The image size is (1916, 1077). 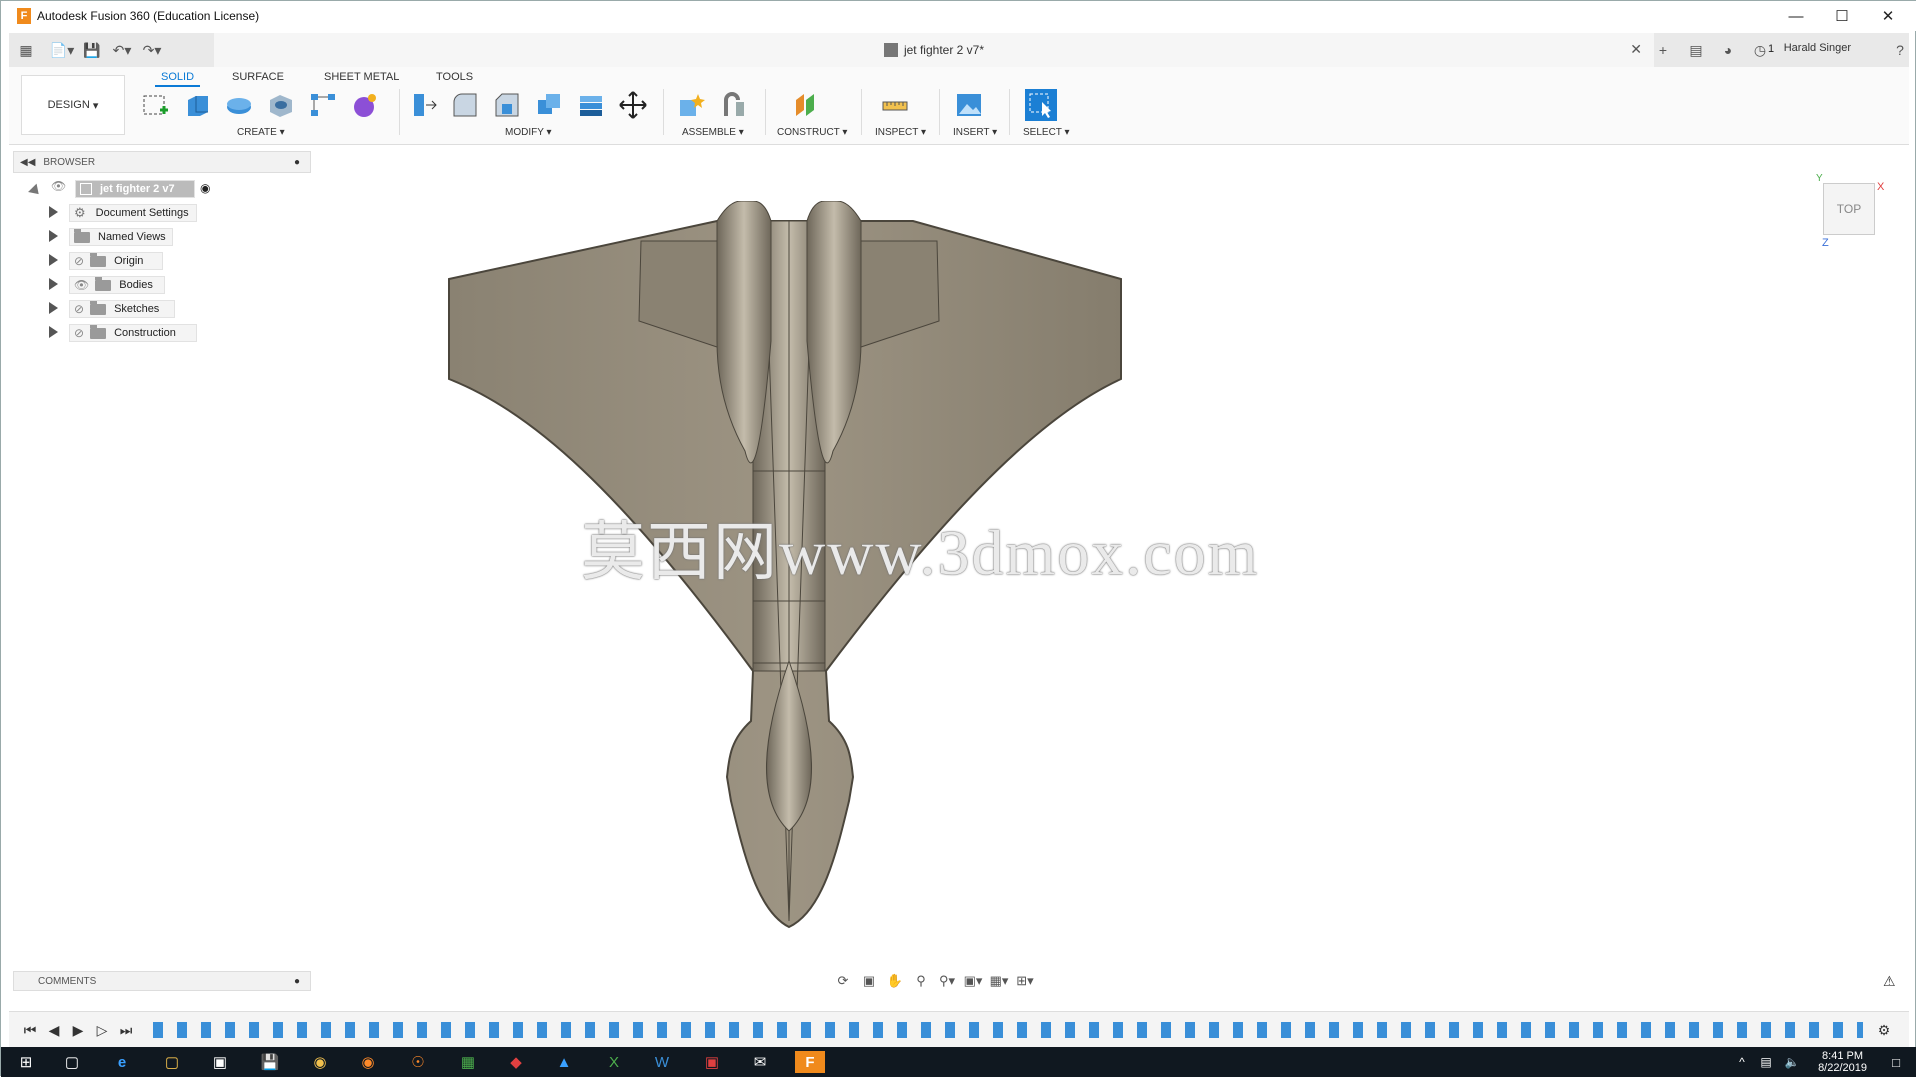 I want to click on hole-icon, so click(x=281, y=105).